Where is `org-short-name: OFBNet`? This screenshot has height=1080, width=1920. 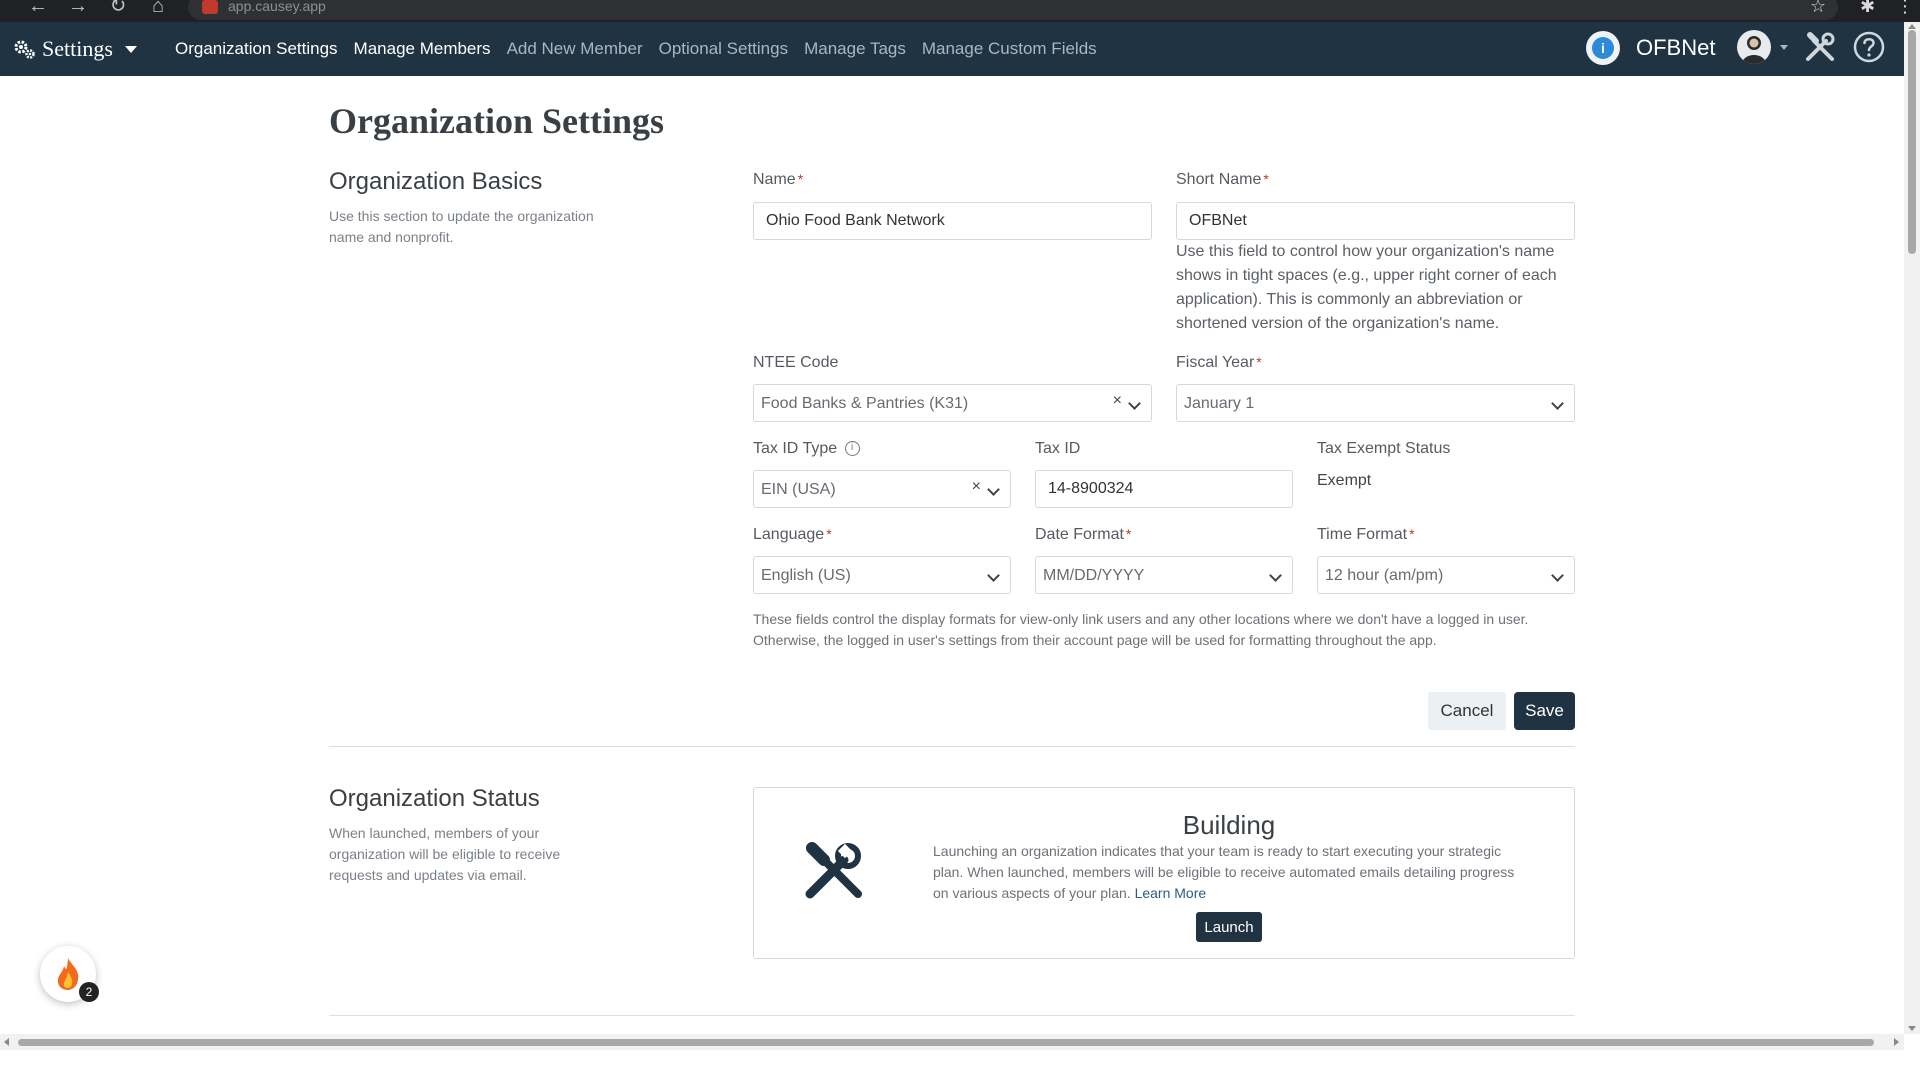
org-short-name: OFBNet is located at coordinates (1675, 48).